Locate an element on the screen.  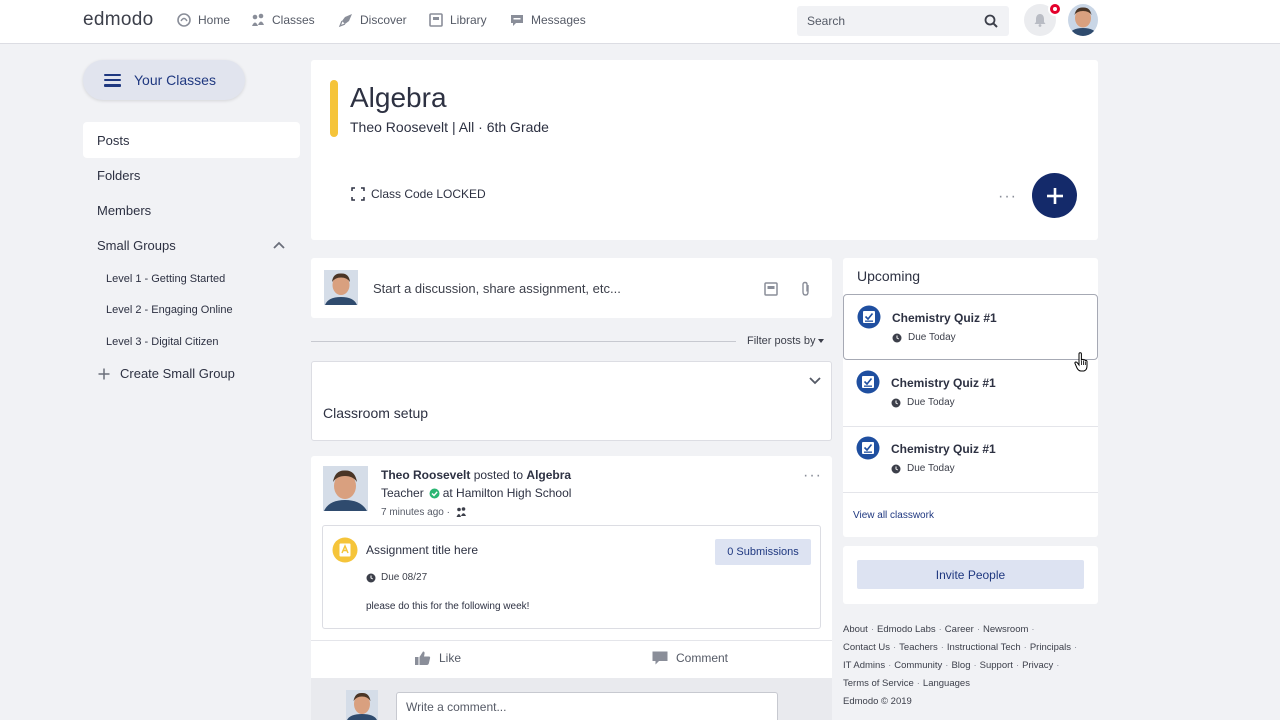
footer-link-about: About is located at coordinates (855, 629).